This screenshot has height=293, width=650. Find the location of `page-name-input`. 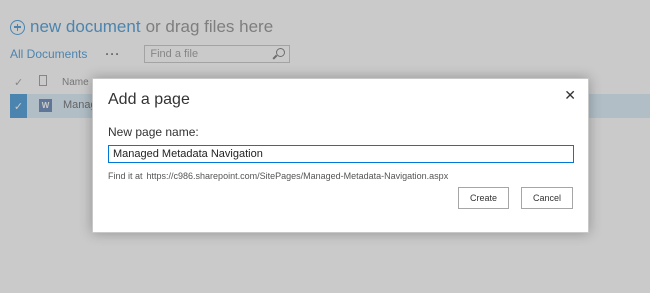

page-name-input is located at coordinates (341, 154).